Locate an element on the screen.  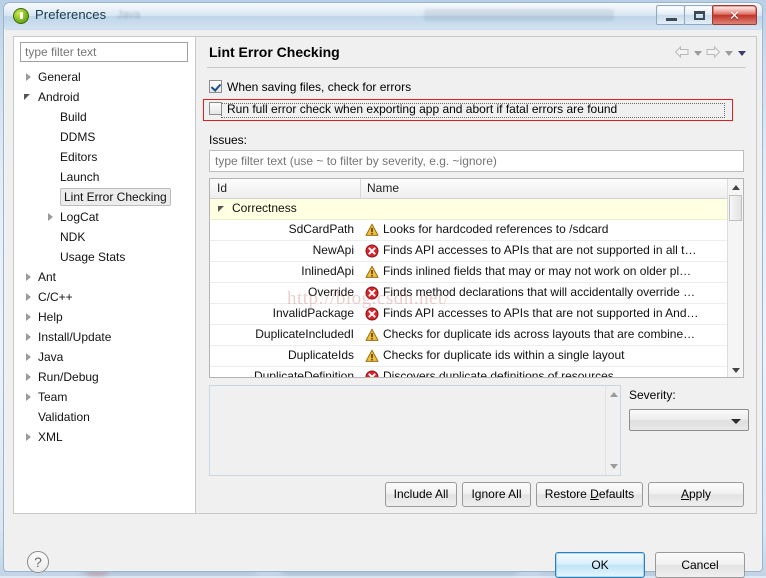
checkbox-save-check-box is located at coordinates (215, 86).